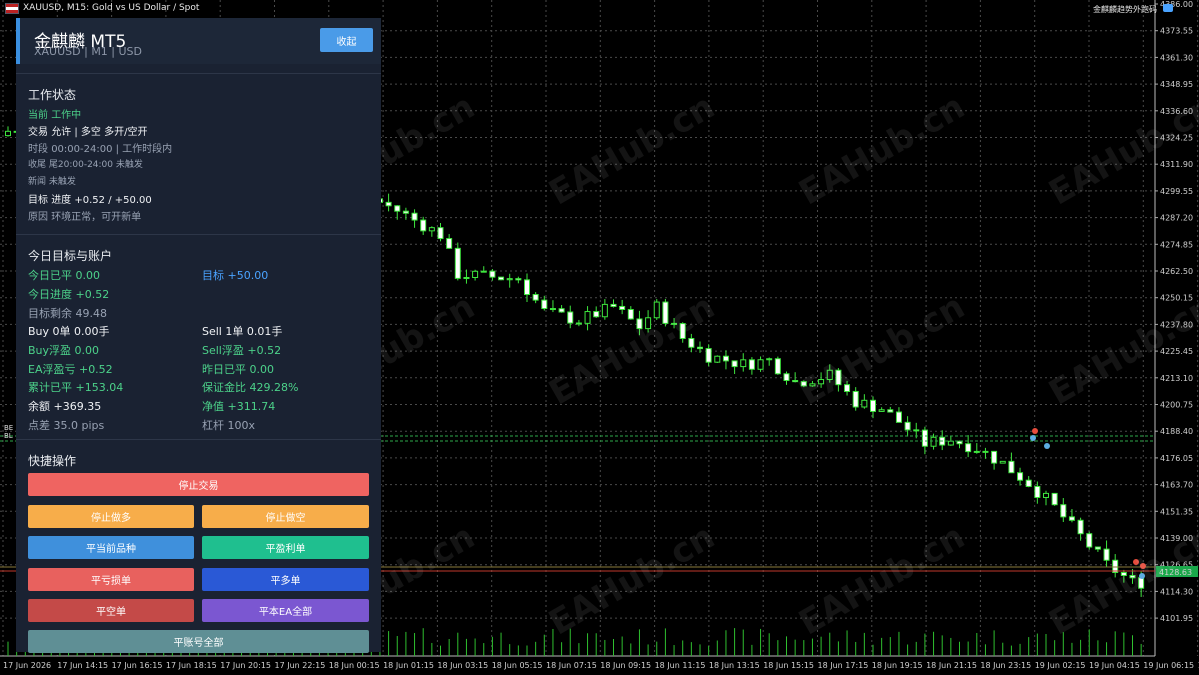 The height and width of the screenshot is (675, 1199). What do you see at coordinates (87, 130) in the screenshot?
I see `status-trade: 交易 允许 | 多空 多开/空开` at bounding box center [87, 130].